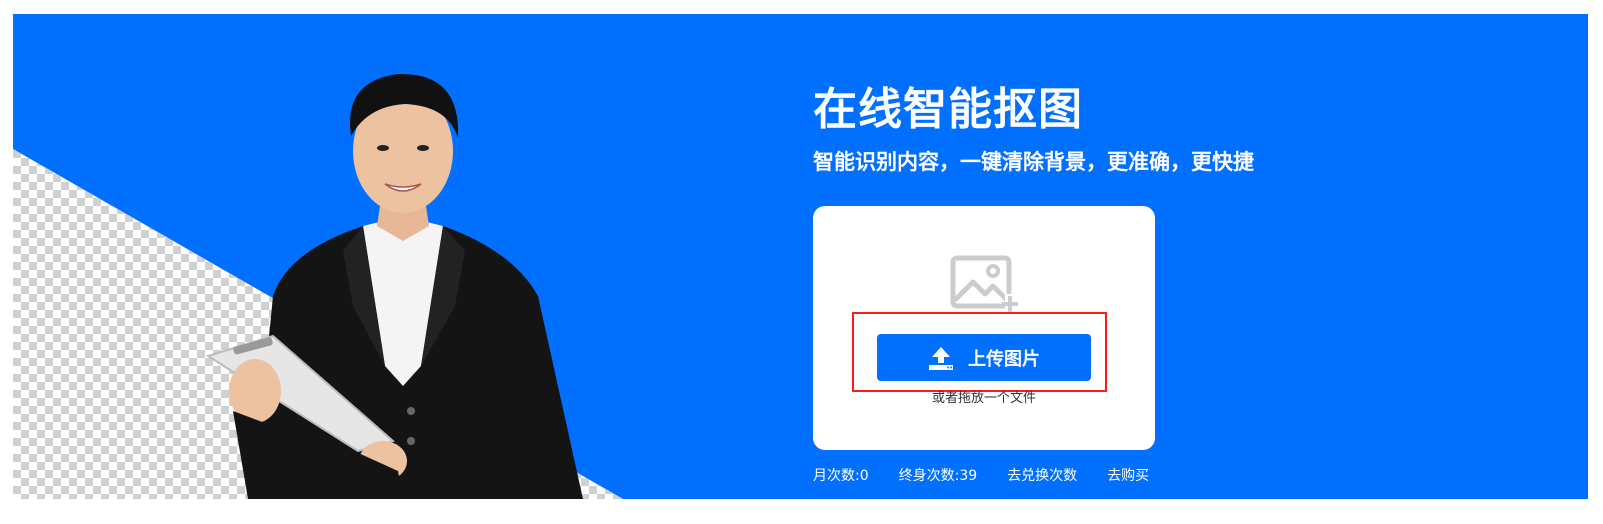 The height and width of the screenshot is (524, 1603). What do you see at coordinates (1042, 476) in the screenshot?
I see `redeem-quota-link: 去兑换次数` at bounding box center [1042, 476].